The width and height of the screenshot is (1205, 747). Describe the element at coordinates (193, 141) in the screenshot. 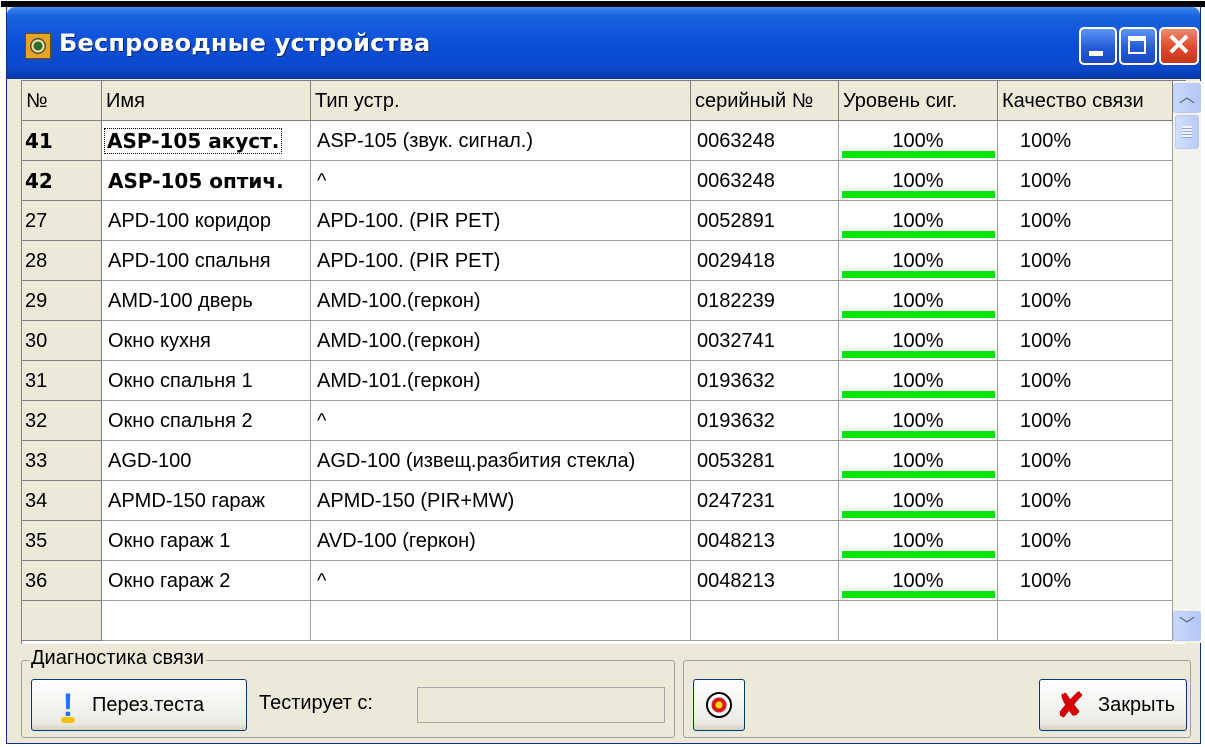

I see `device-name-text: ASP-105 акуст.` at that location.